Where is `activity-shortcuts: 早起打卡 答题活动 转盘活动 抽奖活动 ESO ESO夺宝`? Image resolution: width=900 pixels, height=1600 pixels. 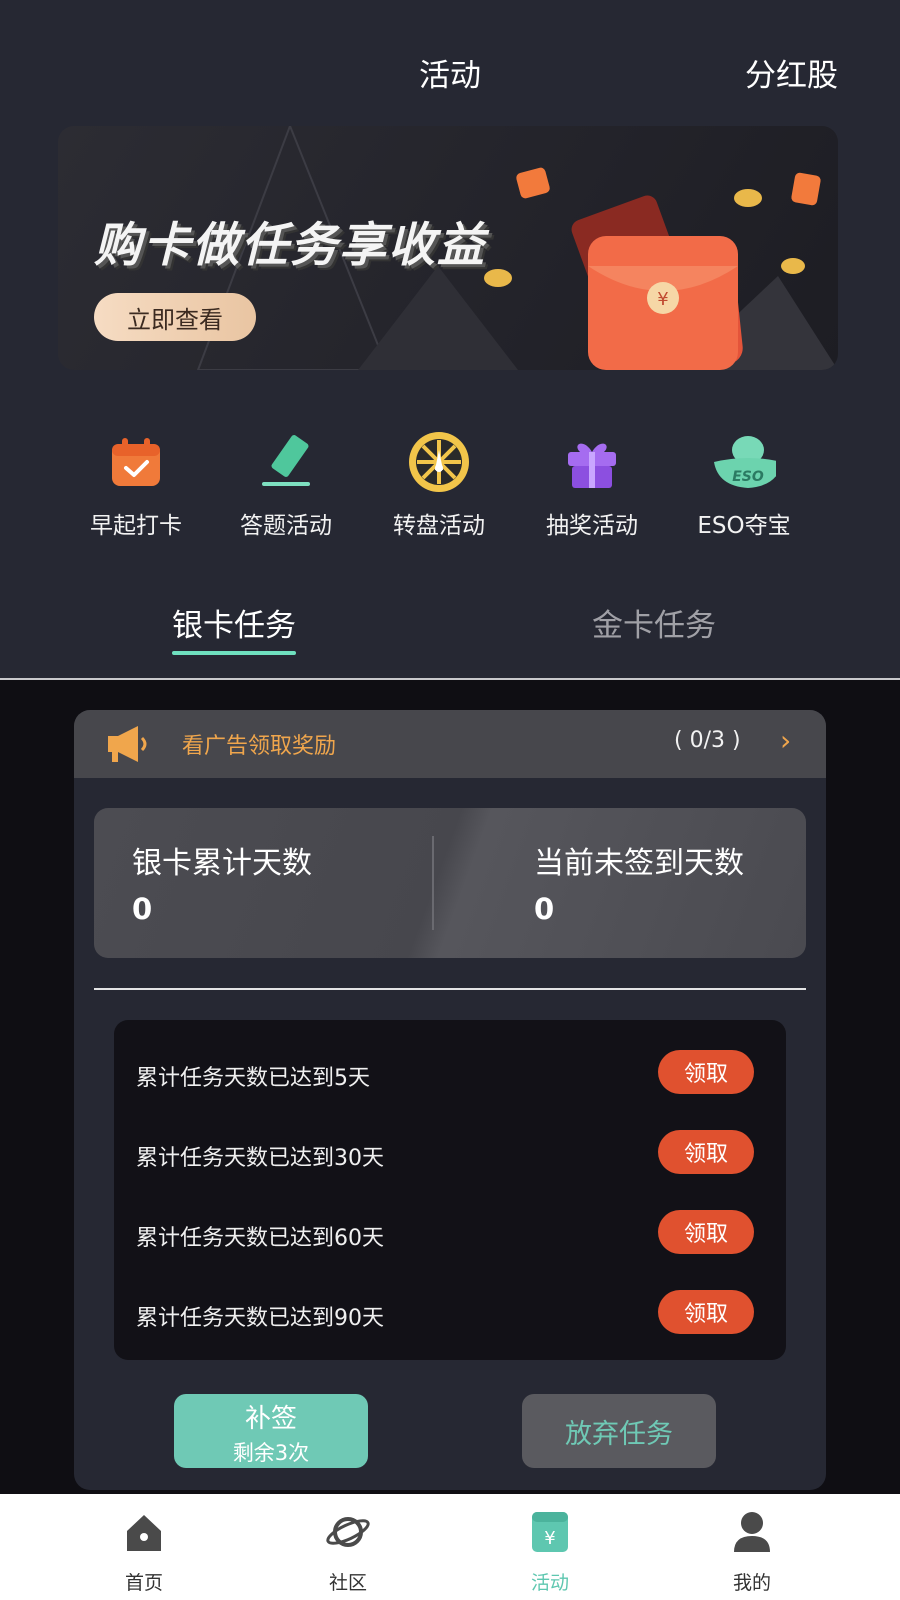
activity-shortcuts: 早起打卡 答题活动 转盘活动 抽奖活动 ESO ESO夺宝 is located at coordinates (450, 490).